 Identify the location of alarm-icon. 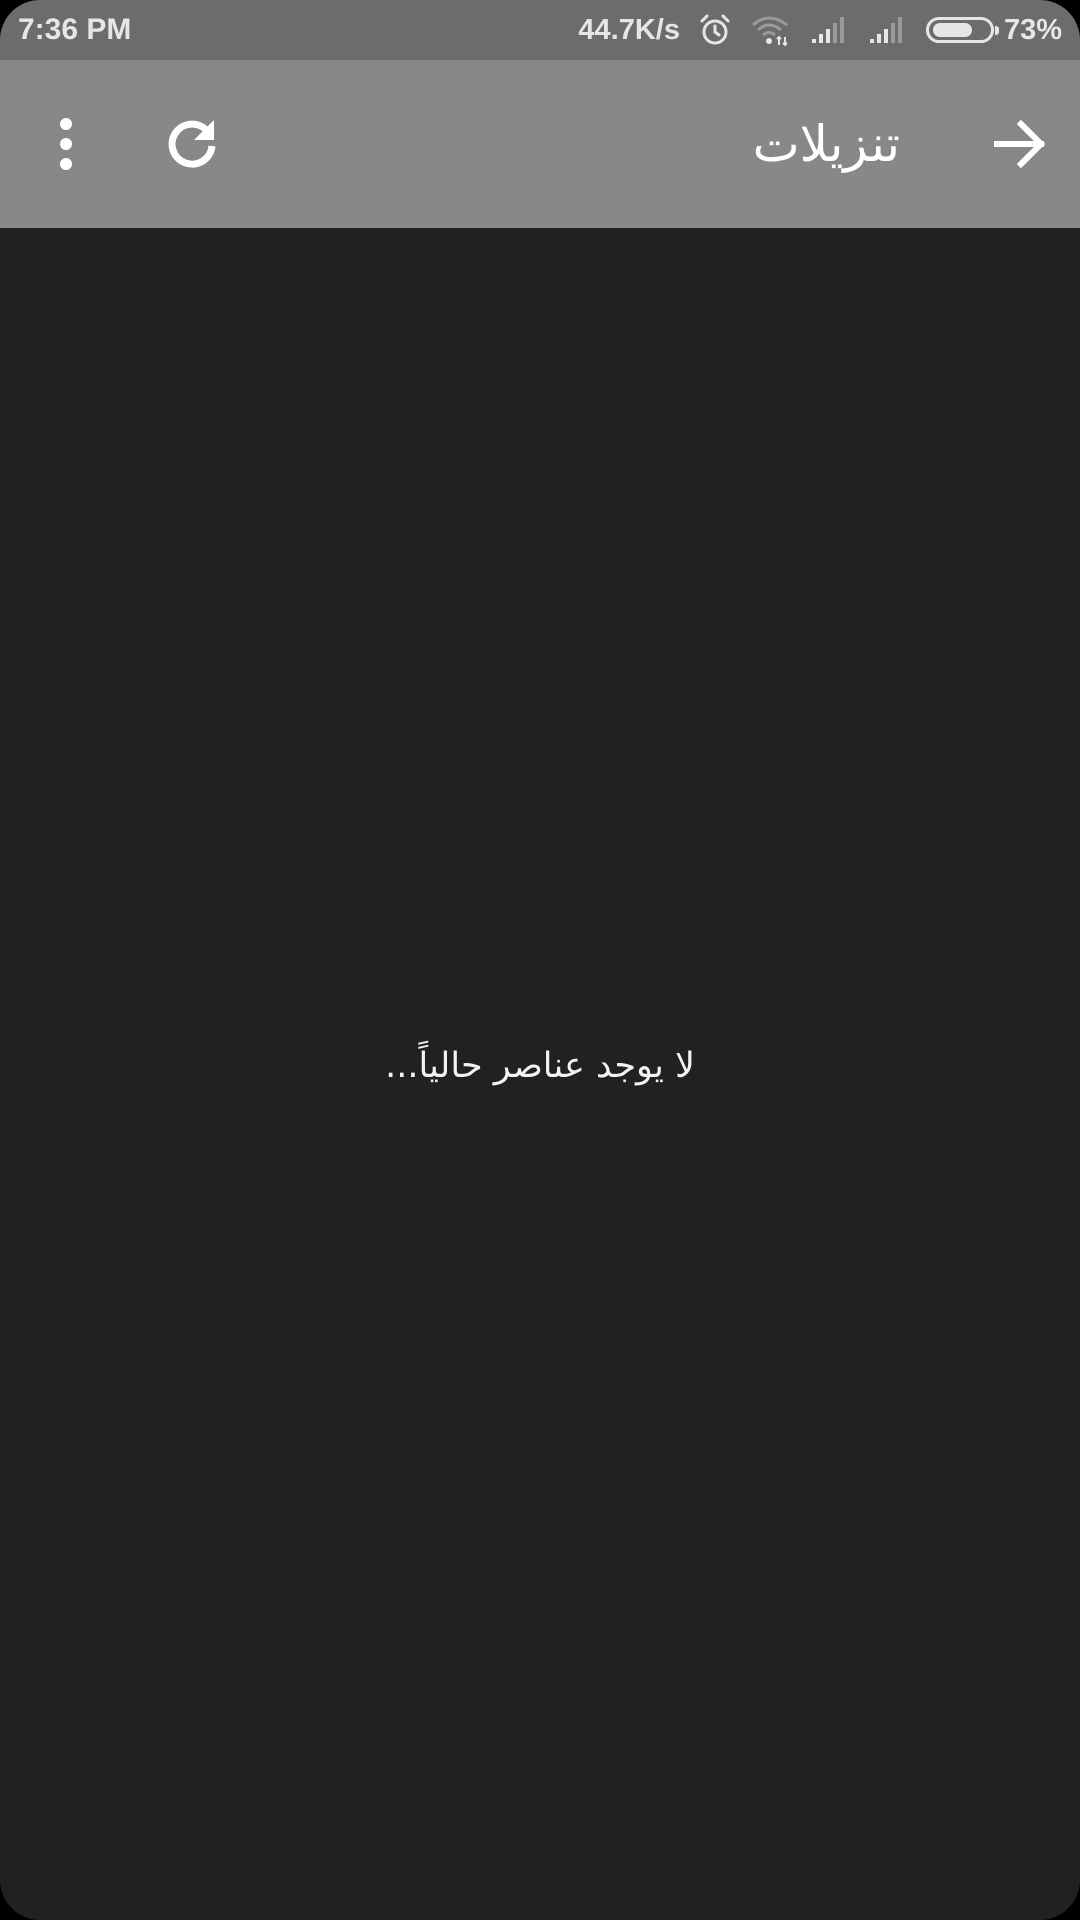
(715, 30).